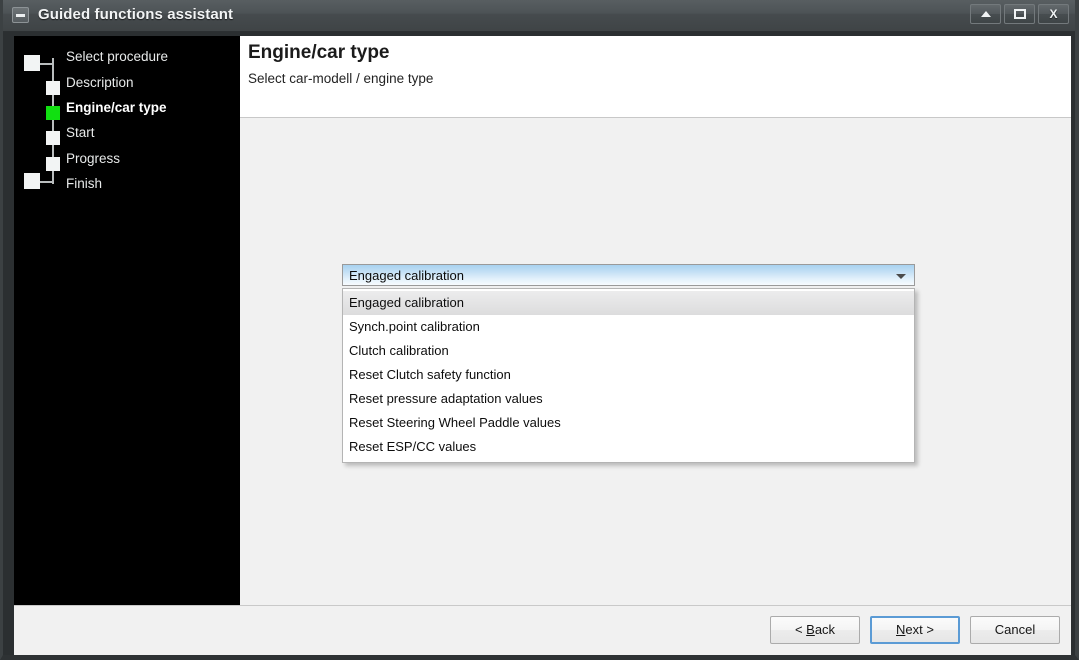 This screenshot has height=660, width=1079. I want to click on sidebar-item-description: Description, so click(100, 82).